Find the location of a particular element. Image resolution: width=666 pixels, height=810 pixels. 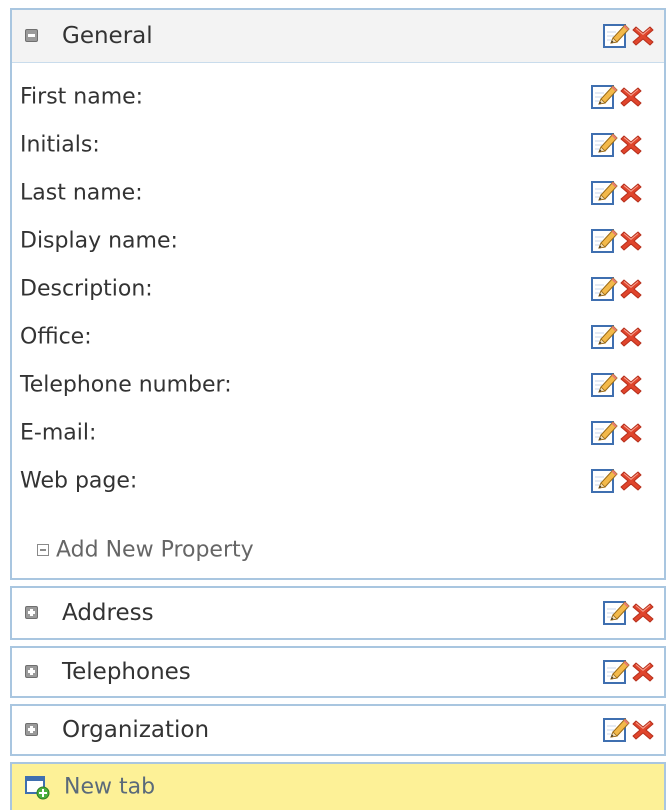

panel-header-general: General is located at coordinates (338, 36).